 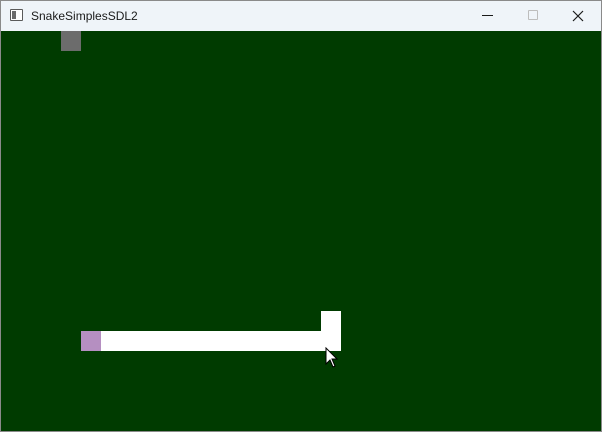 I want to click on maximize-button, so click(x=533, y=16).